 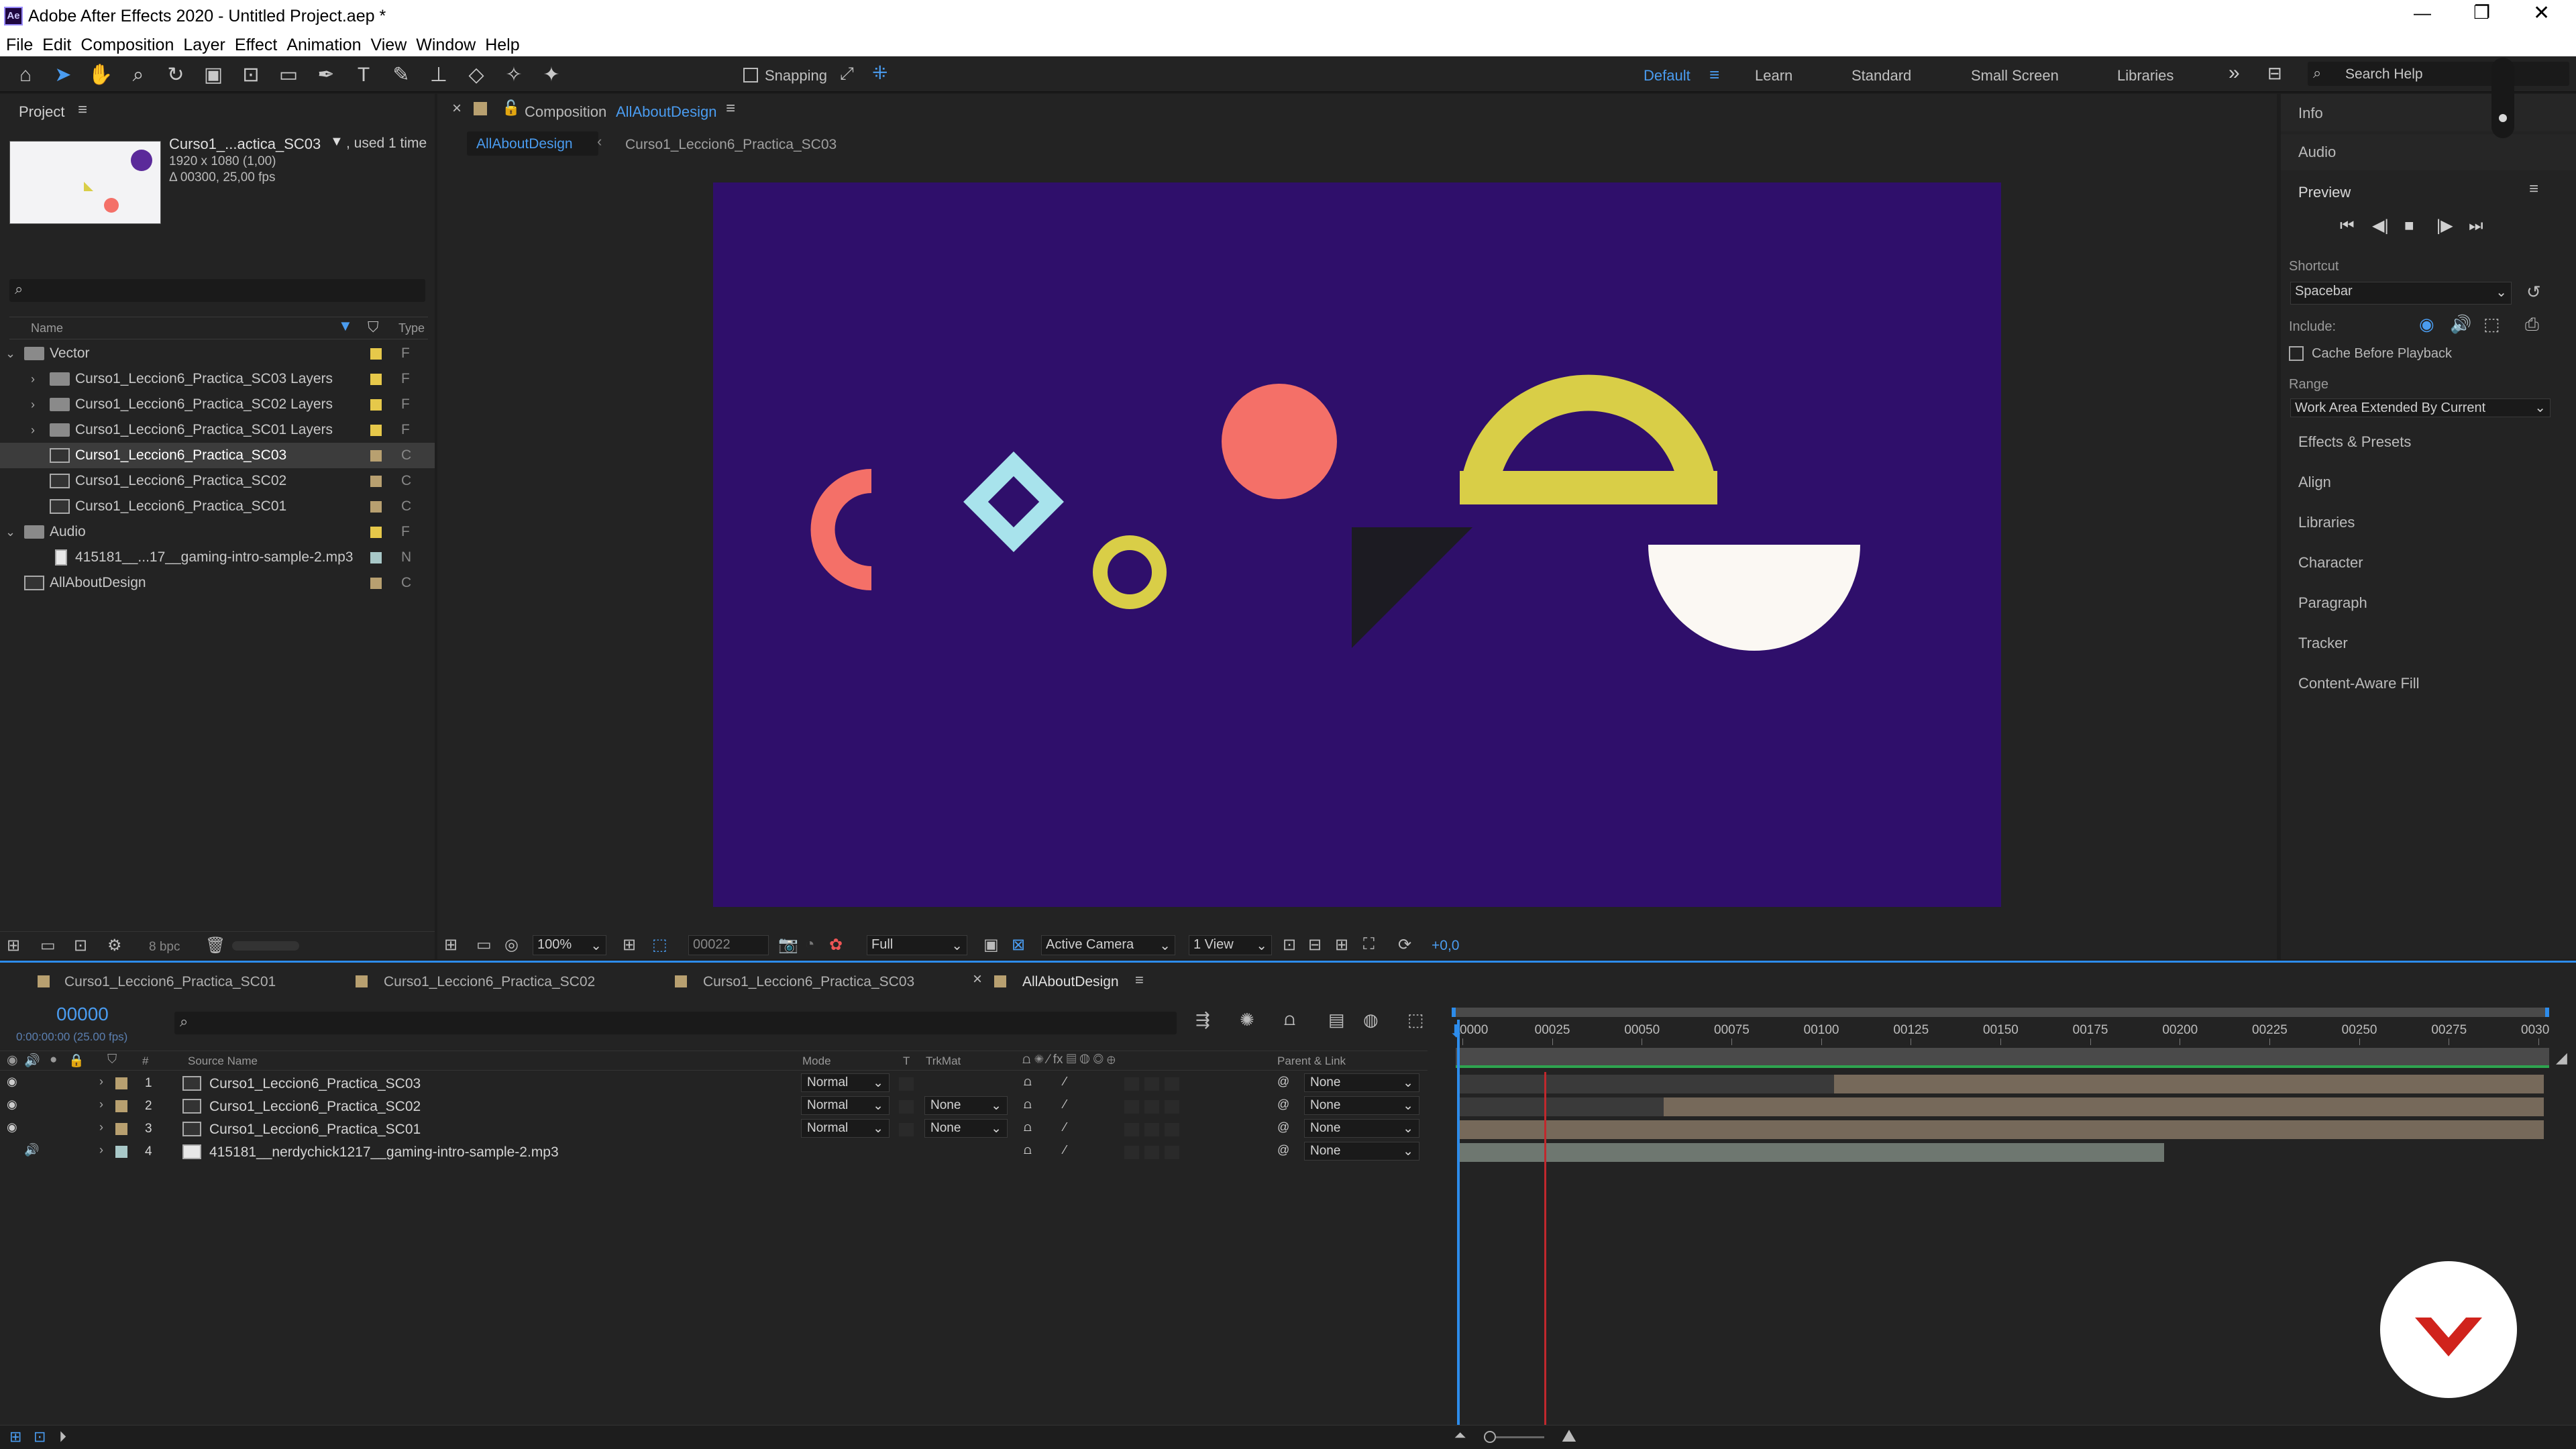 What do you see at coordinates (100, 75) in the screenshot?
I see `hand-tool-icon: ✋` at bounding box center [100, 75].